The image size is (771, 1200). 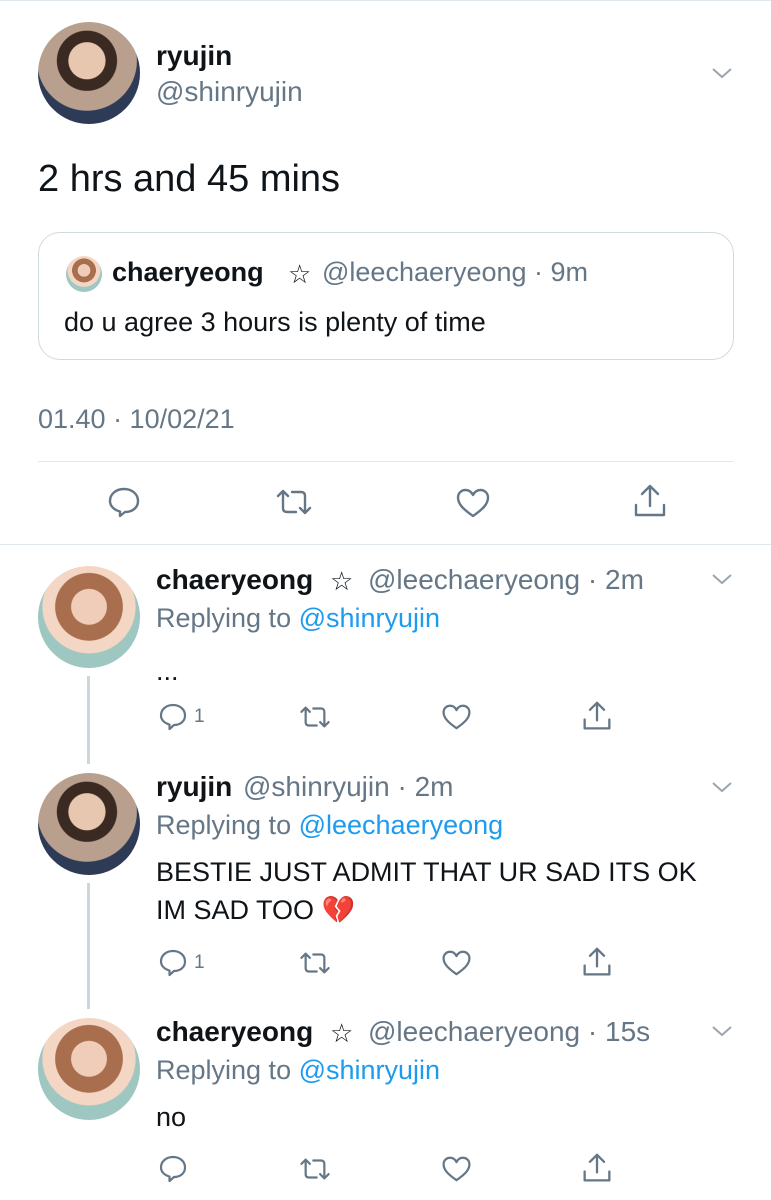 I want to click on tweet-timestamp: 01.40 · 10/02/21, so click(x=136, y=419).